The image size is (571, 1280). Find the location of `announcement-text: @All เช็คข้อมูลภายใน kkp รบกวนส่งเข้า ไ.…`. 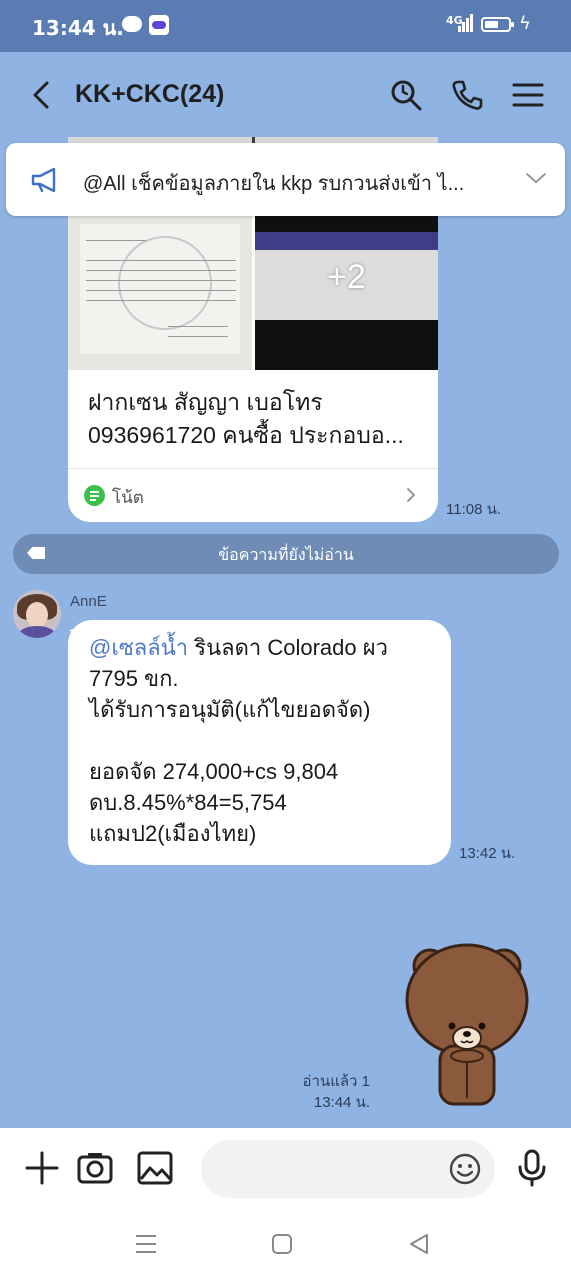

announcement-text: @All เช็คข้อมูลภายใน kkp รบกวนส่งเข้า ไ.… is located at coordinates (274, 184).